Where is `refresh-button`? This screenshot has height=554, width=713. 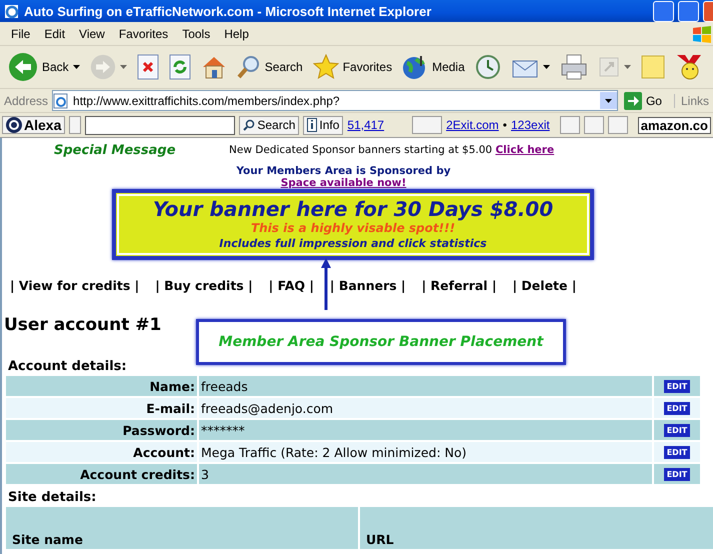
refresh-button is located at coordinates (179, 67).